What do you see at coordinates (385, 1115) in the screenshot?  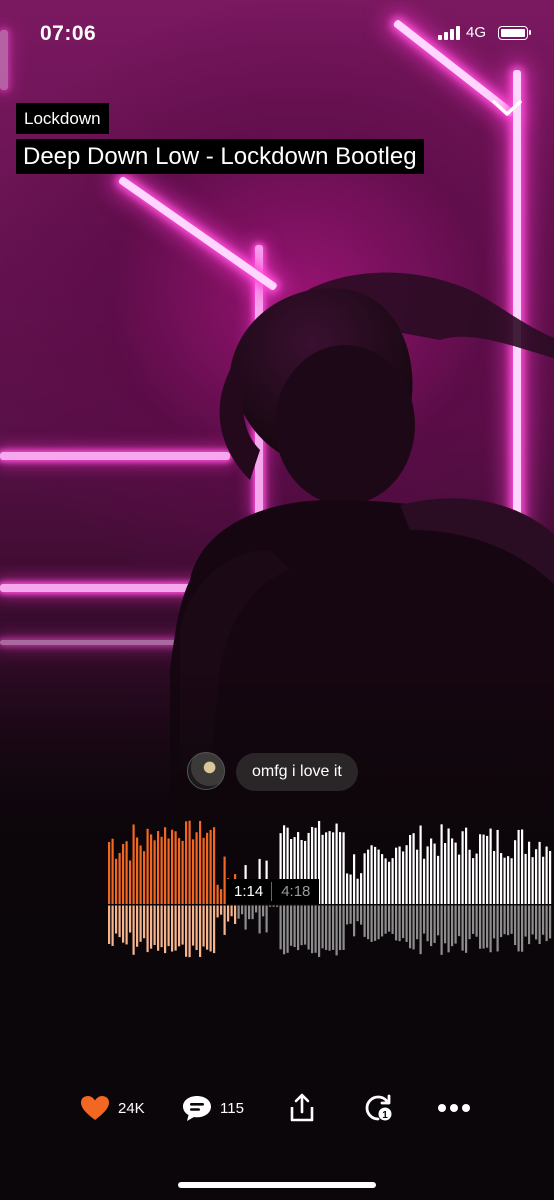 I see `svg-text: 1` at bounding box center [385, 1115].